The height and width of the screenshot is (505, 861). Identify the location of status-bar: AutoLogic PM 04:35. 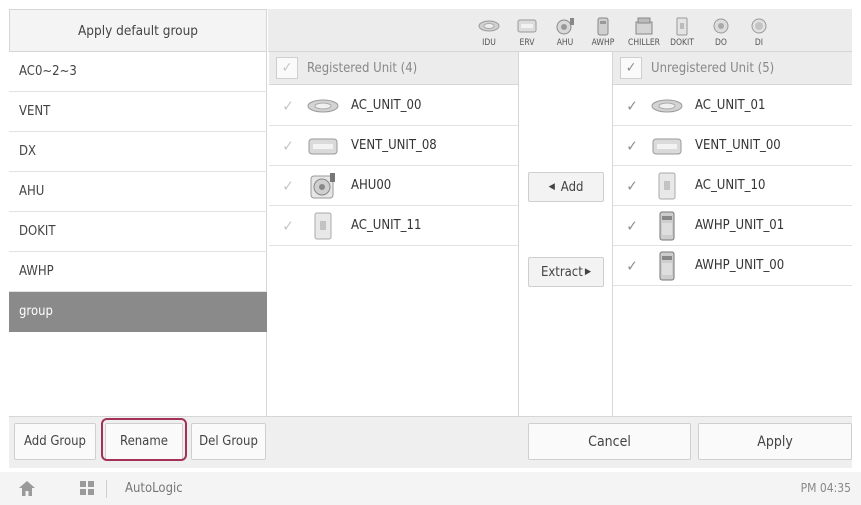
(430, 488).